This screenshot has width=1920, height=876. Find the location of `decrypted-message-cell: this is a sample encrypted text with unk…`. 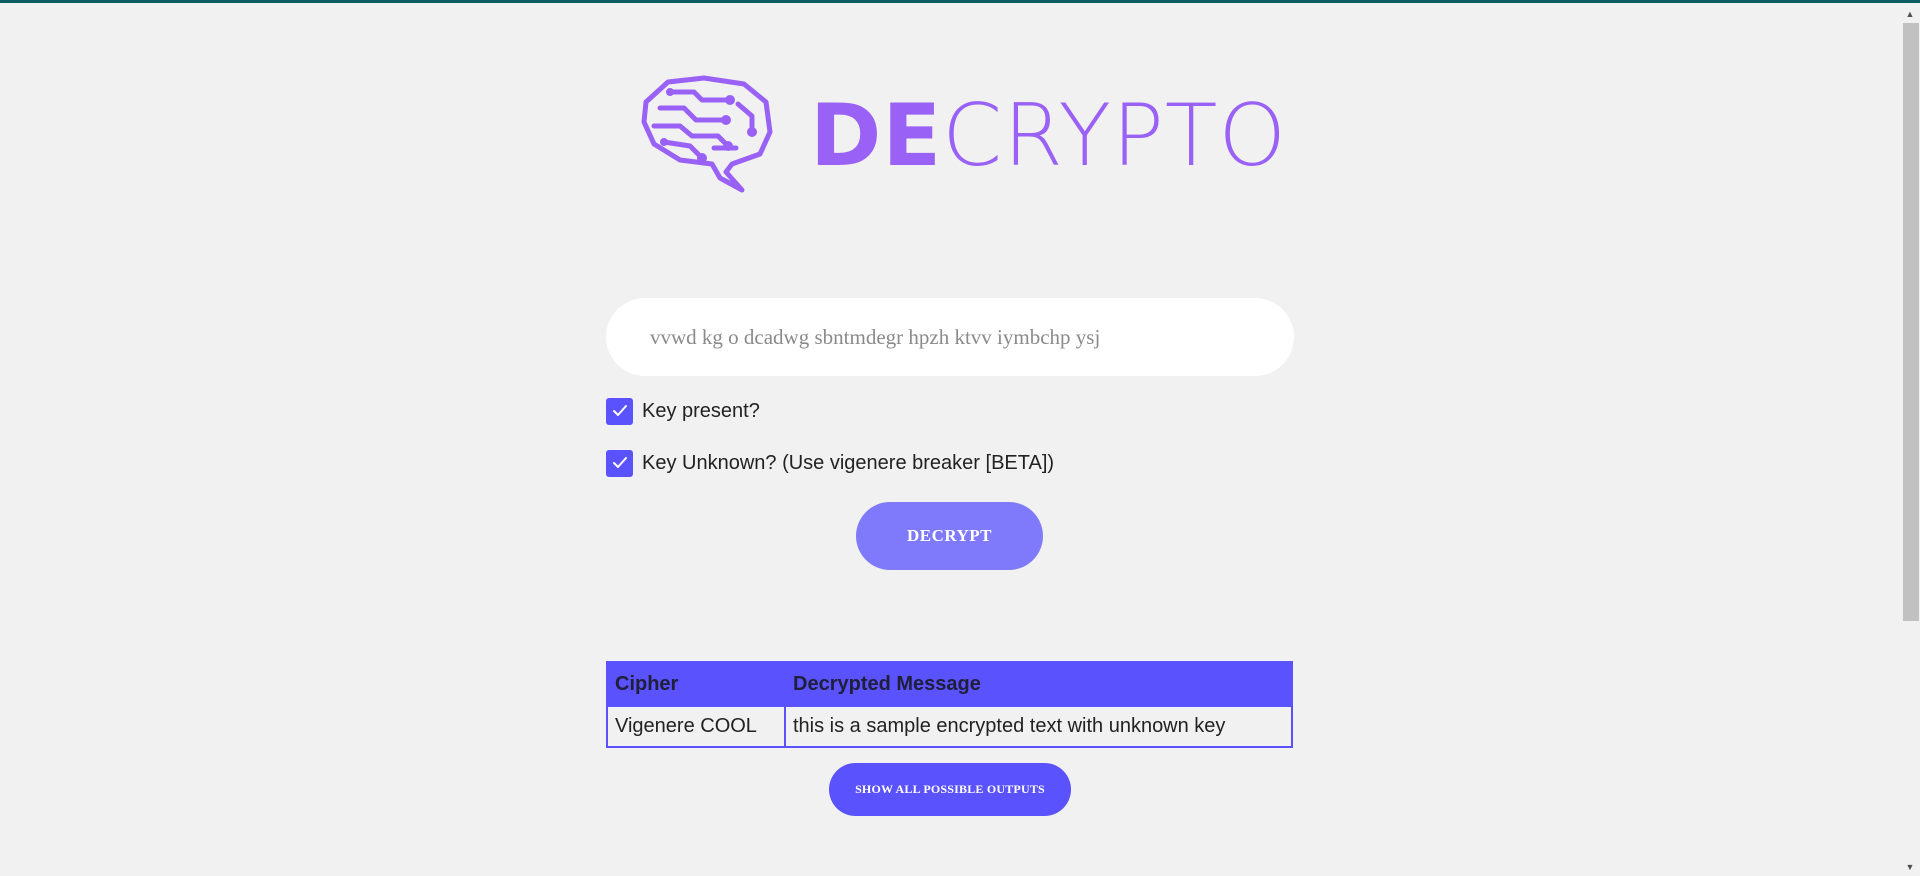

decrypted-message-cell: this is a sample encrypted text with unk… is located at coordinates (1038, 726).